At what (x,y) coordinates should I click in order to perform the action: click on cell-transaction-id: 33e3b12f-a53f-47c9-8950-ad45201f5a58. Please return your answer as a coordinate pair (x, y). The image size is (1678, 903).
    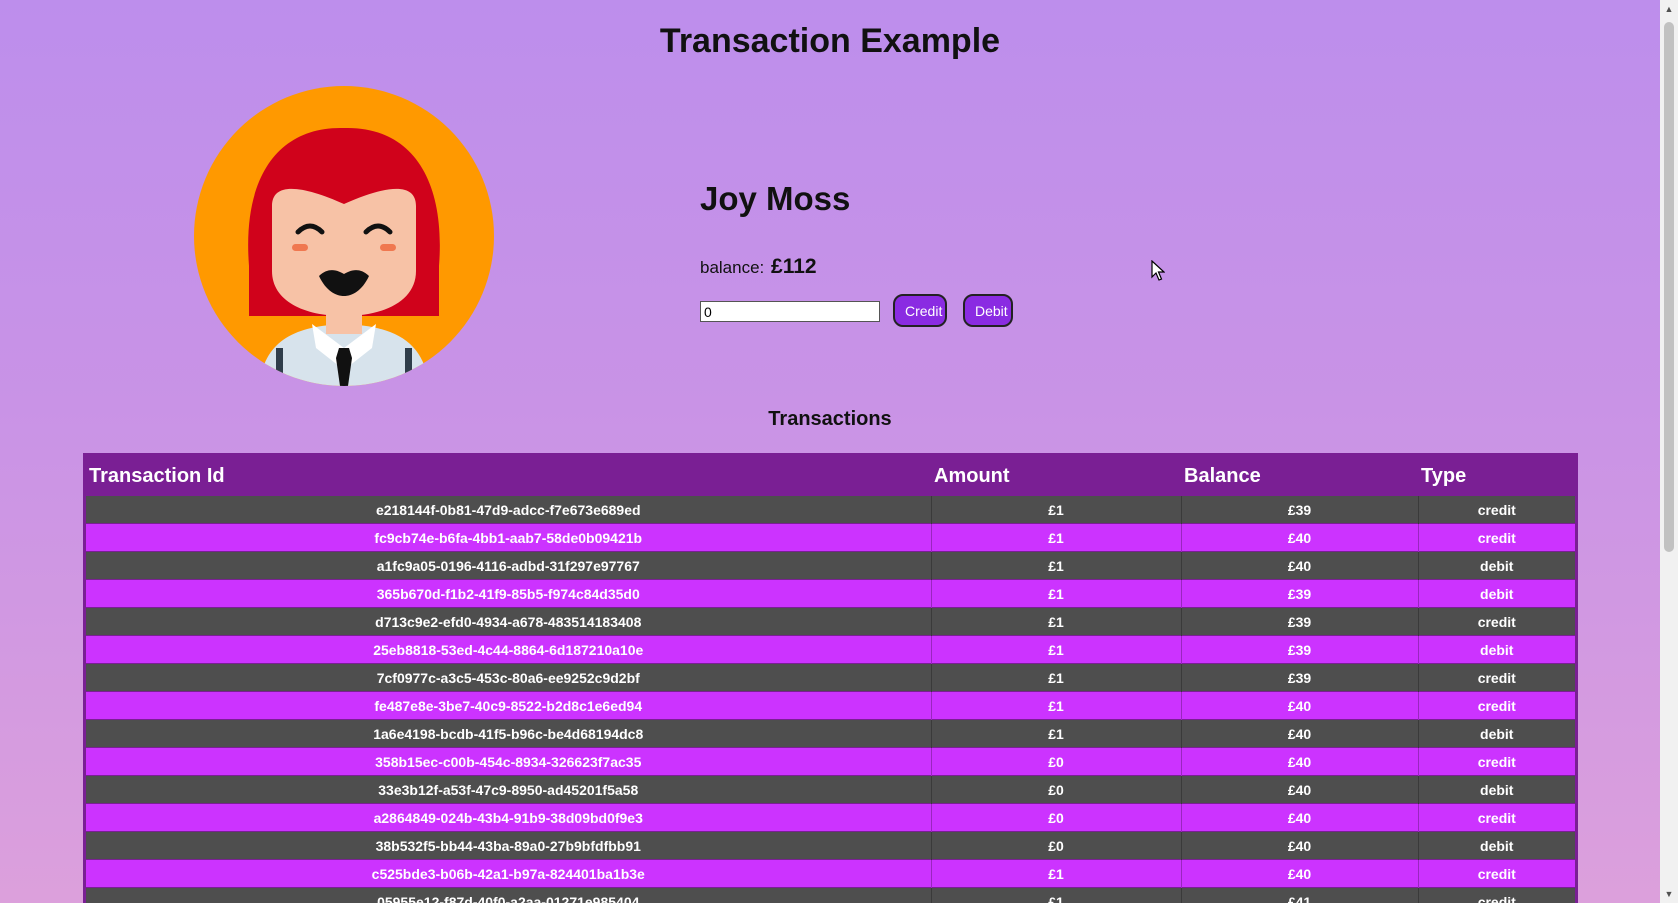
    Looking at the image, I should click on (509, 789).